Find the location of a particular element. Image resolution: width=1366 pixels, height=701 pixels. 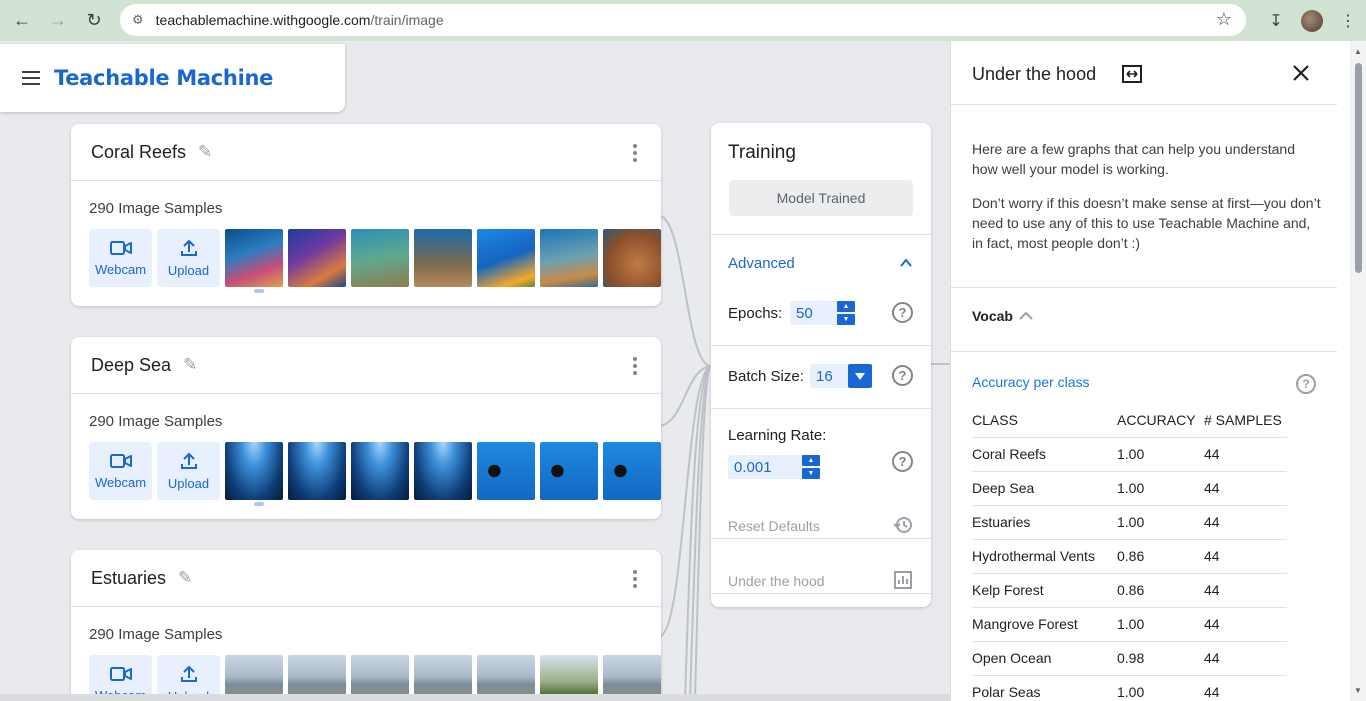

vocab-toggle: Vocab is located at coordinates (1002, 316).